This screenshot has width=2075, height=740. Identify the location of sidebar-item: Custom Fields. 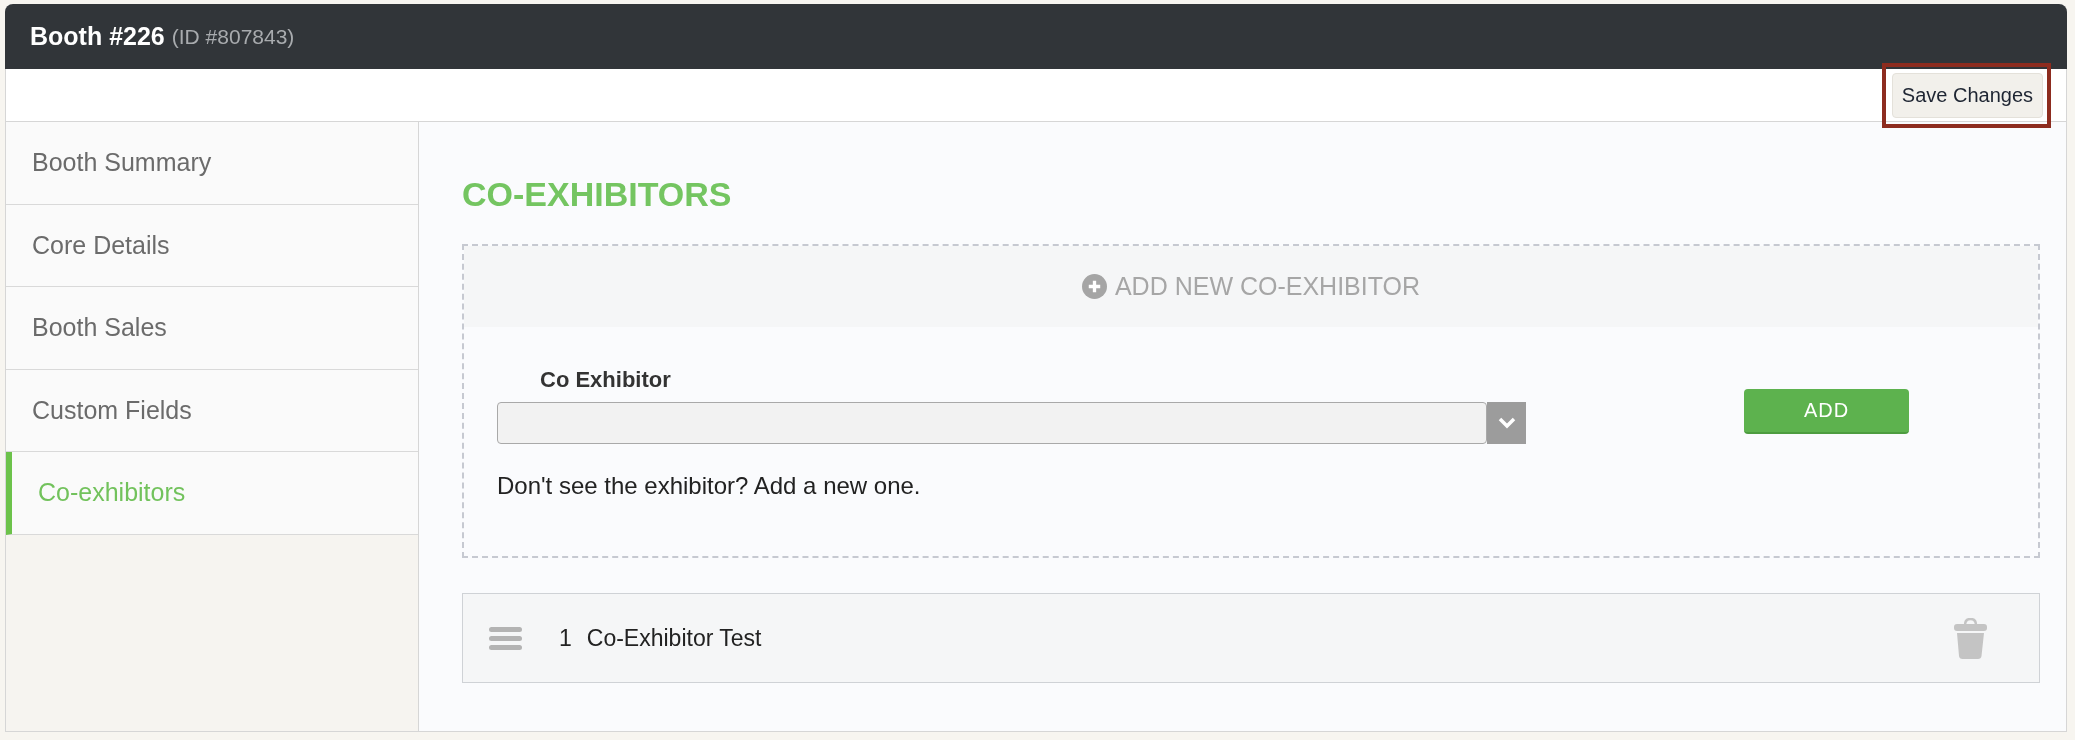
(212, 410).